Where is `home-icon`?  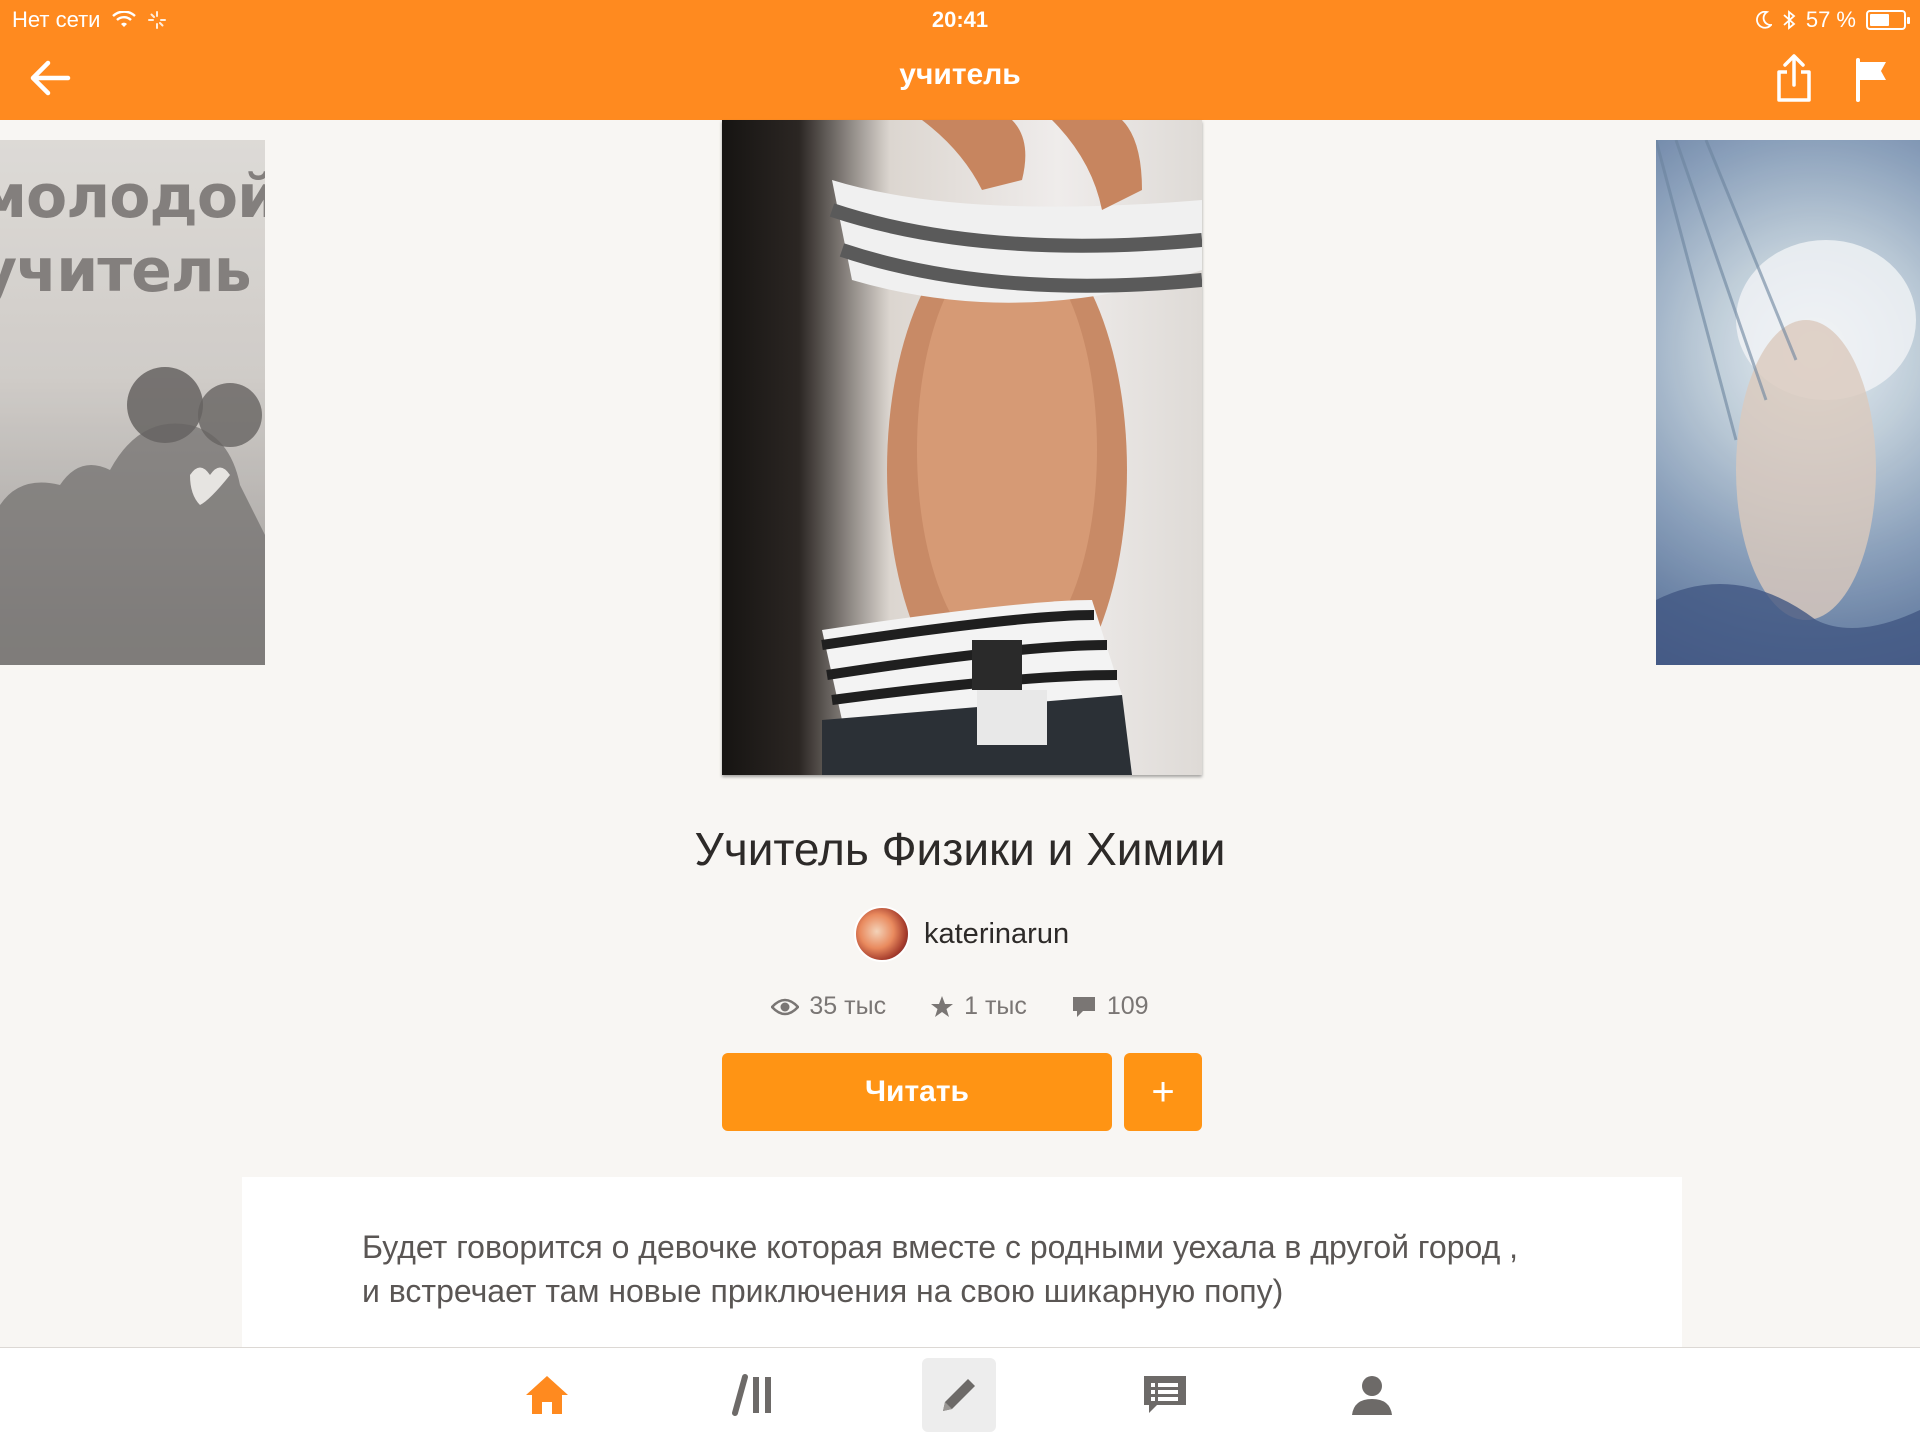 home-icon is located at coordinates (547, 1395).